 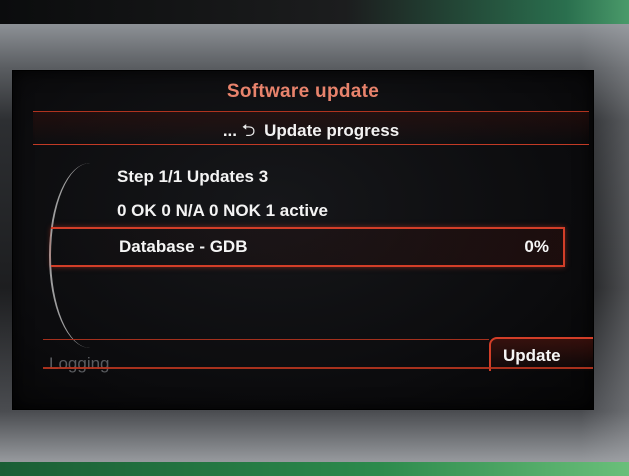 What do you see at coordinates (183, 246) in the screenshot?
I see `progress-item-label: Database - GDB` at bounding box center [183, 246].